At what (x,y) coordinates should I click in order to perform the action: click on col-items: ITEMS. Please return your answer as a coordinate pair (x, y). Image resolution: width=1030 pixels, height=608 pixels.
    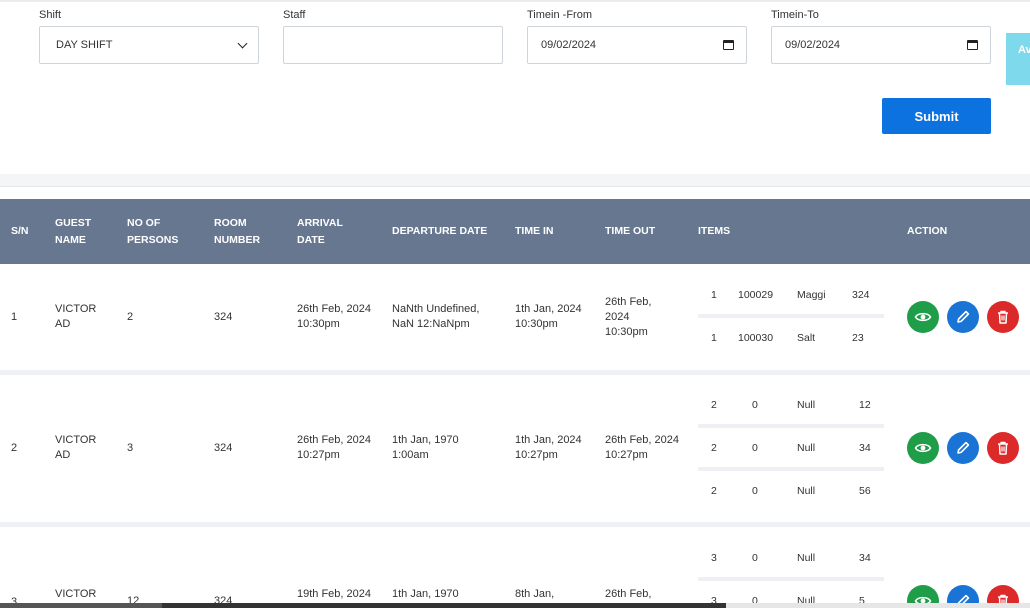
    Looking at the image, I should click on (714, 231).